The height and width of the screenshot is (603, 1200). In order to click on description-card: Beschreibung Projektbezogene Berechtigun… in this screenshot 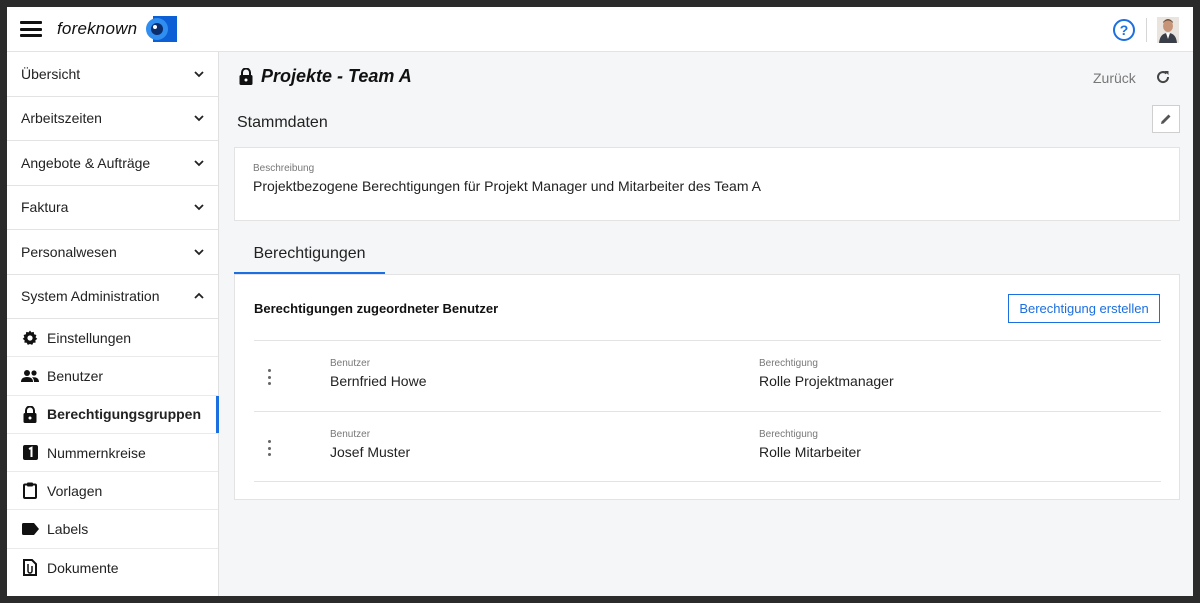, I will do `click(707, 184)`.